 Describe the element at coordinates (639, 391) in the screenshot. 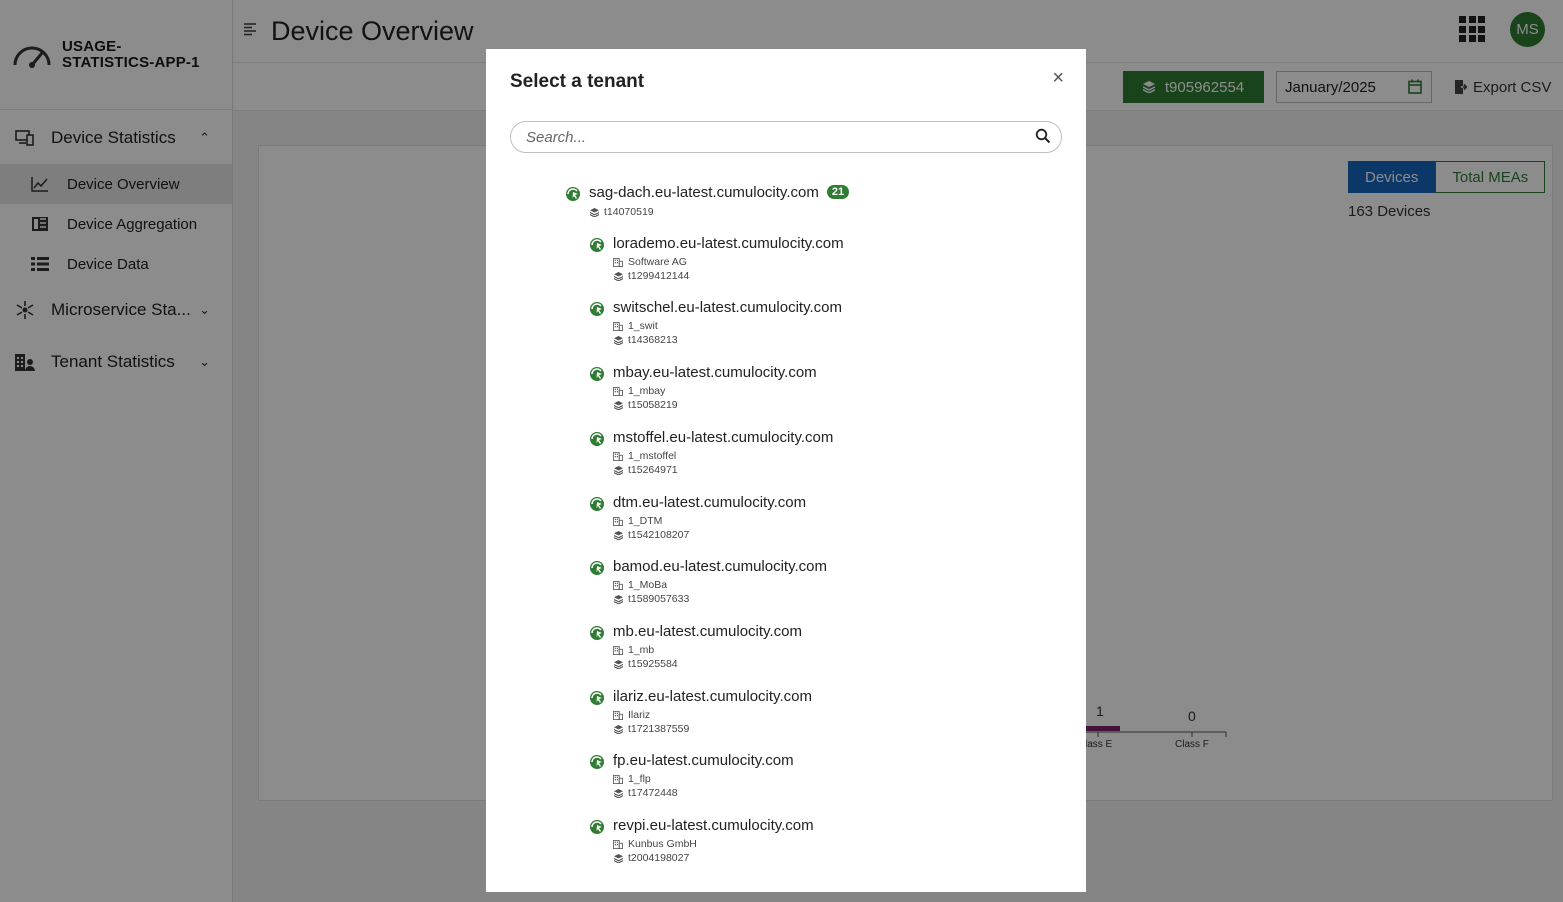

I see `tenant-company-row: 1_mbay` at that location.